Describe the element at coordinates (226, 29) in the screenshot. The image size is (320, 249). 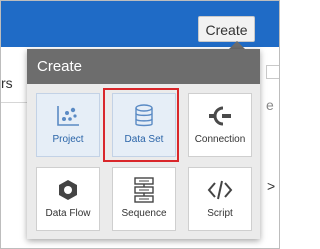
I see `create-button: Create` at that location.